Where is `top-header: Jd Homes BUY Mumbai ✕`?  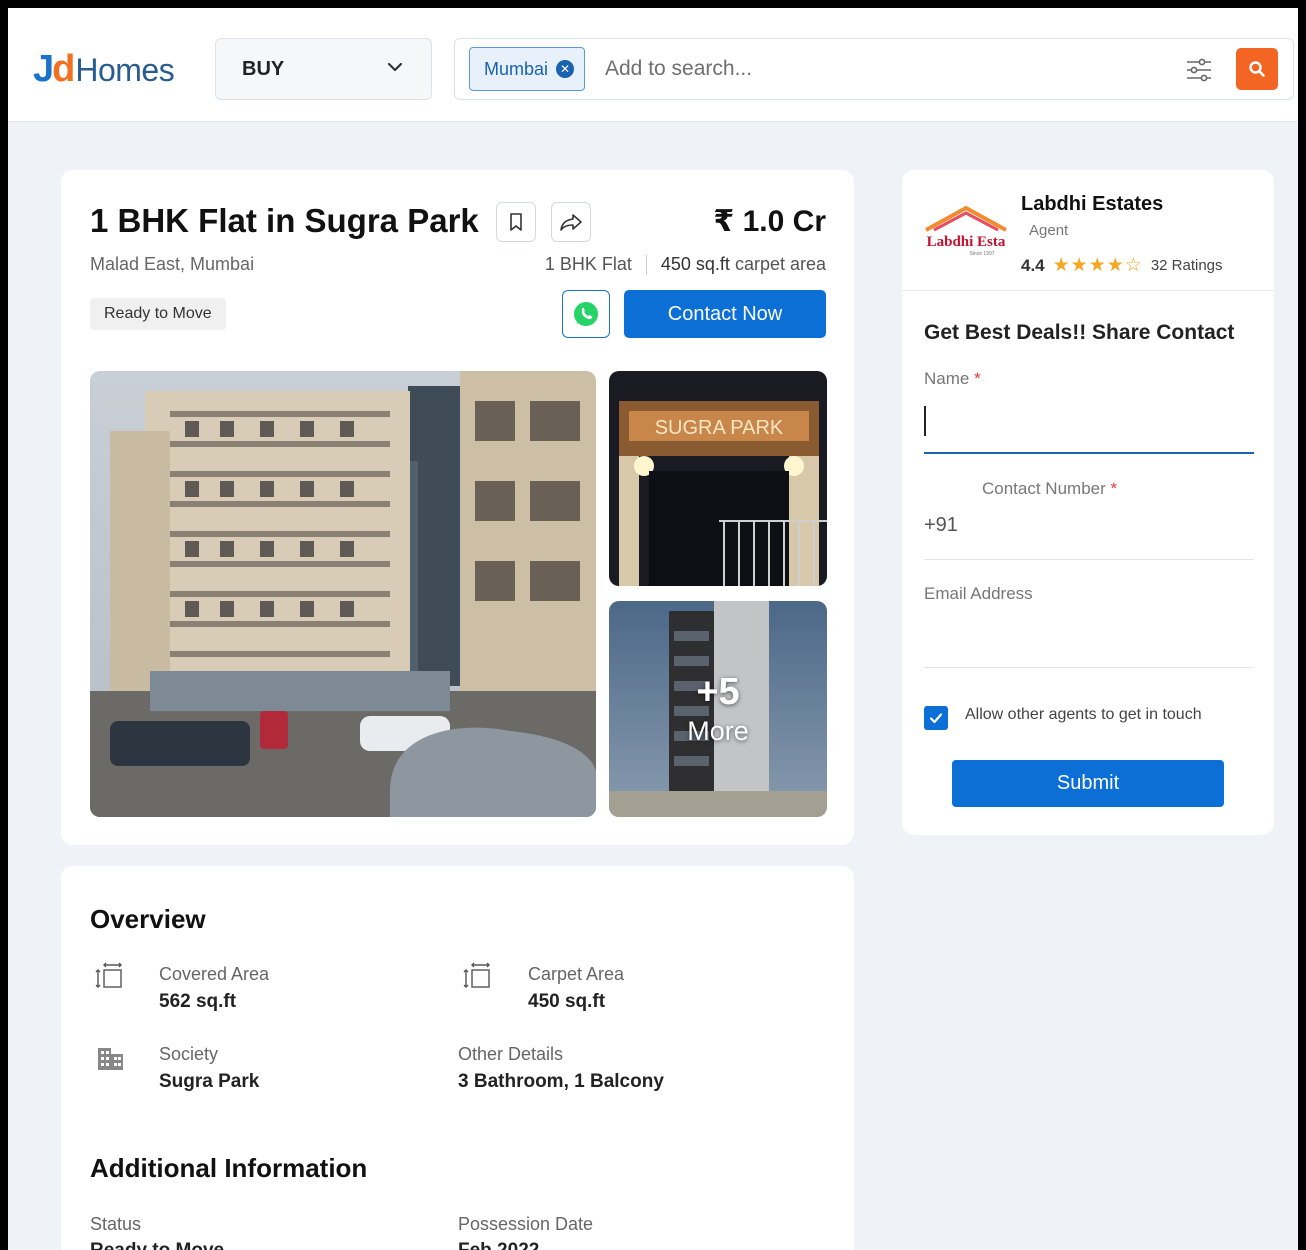 top-header: Jd Homes BUY Mumbai ✕ is located at coordinates (653, 65).